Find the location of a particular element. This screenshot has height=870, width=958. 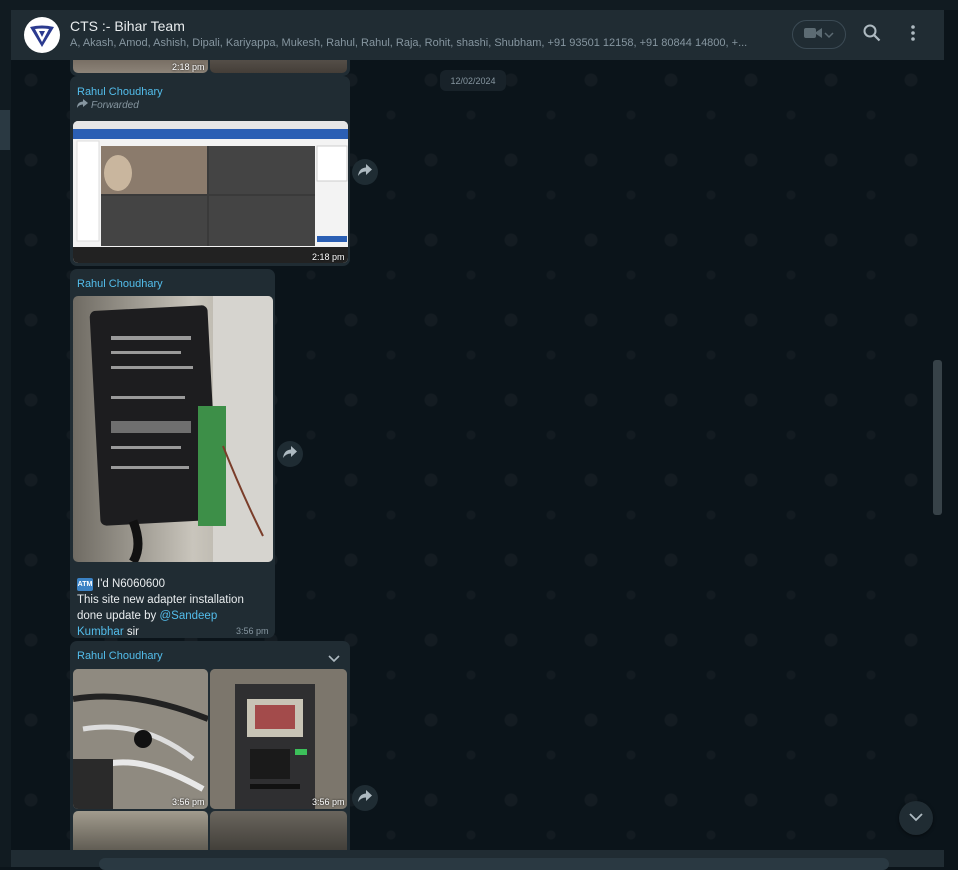

message-bubble: 2:18 pm is located at coordinates (210, 68).